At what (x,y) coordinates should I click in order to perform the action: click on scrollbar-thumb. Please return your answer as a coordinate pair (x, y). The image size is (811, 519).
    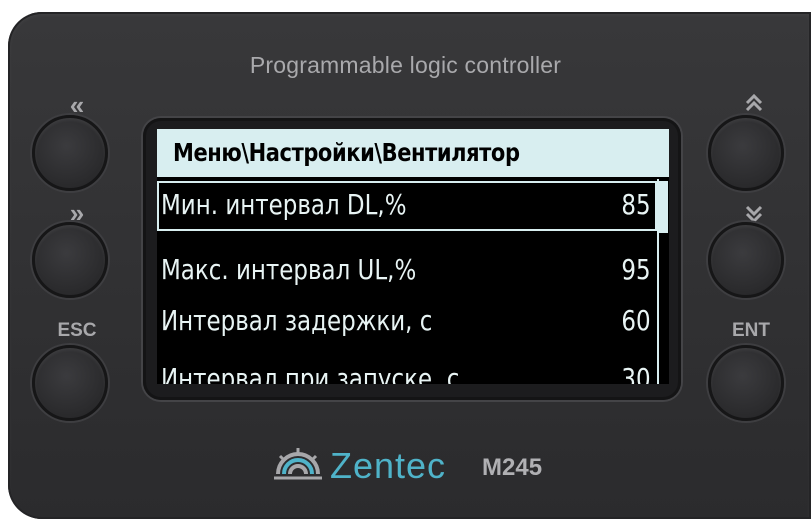
    Looking at the image, I should click on (663, 207).